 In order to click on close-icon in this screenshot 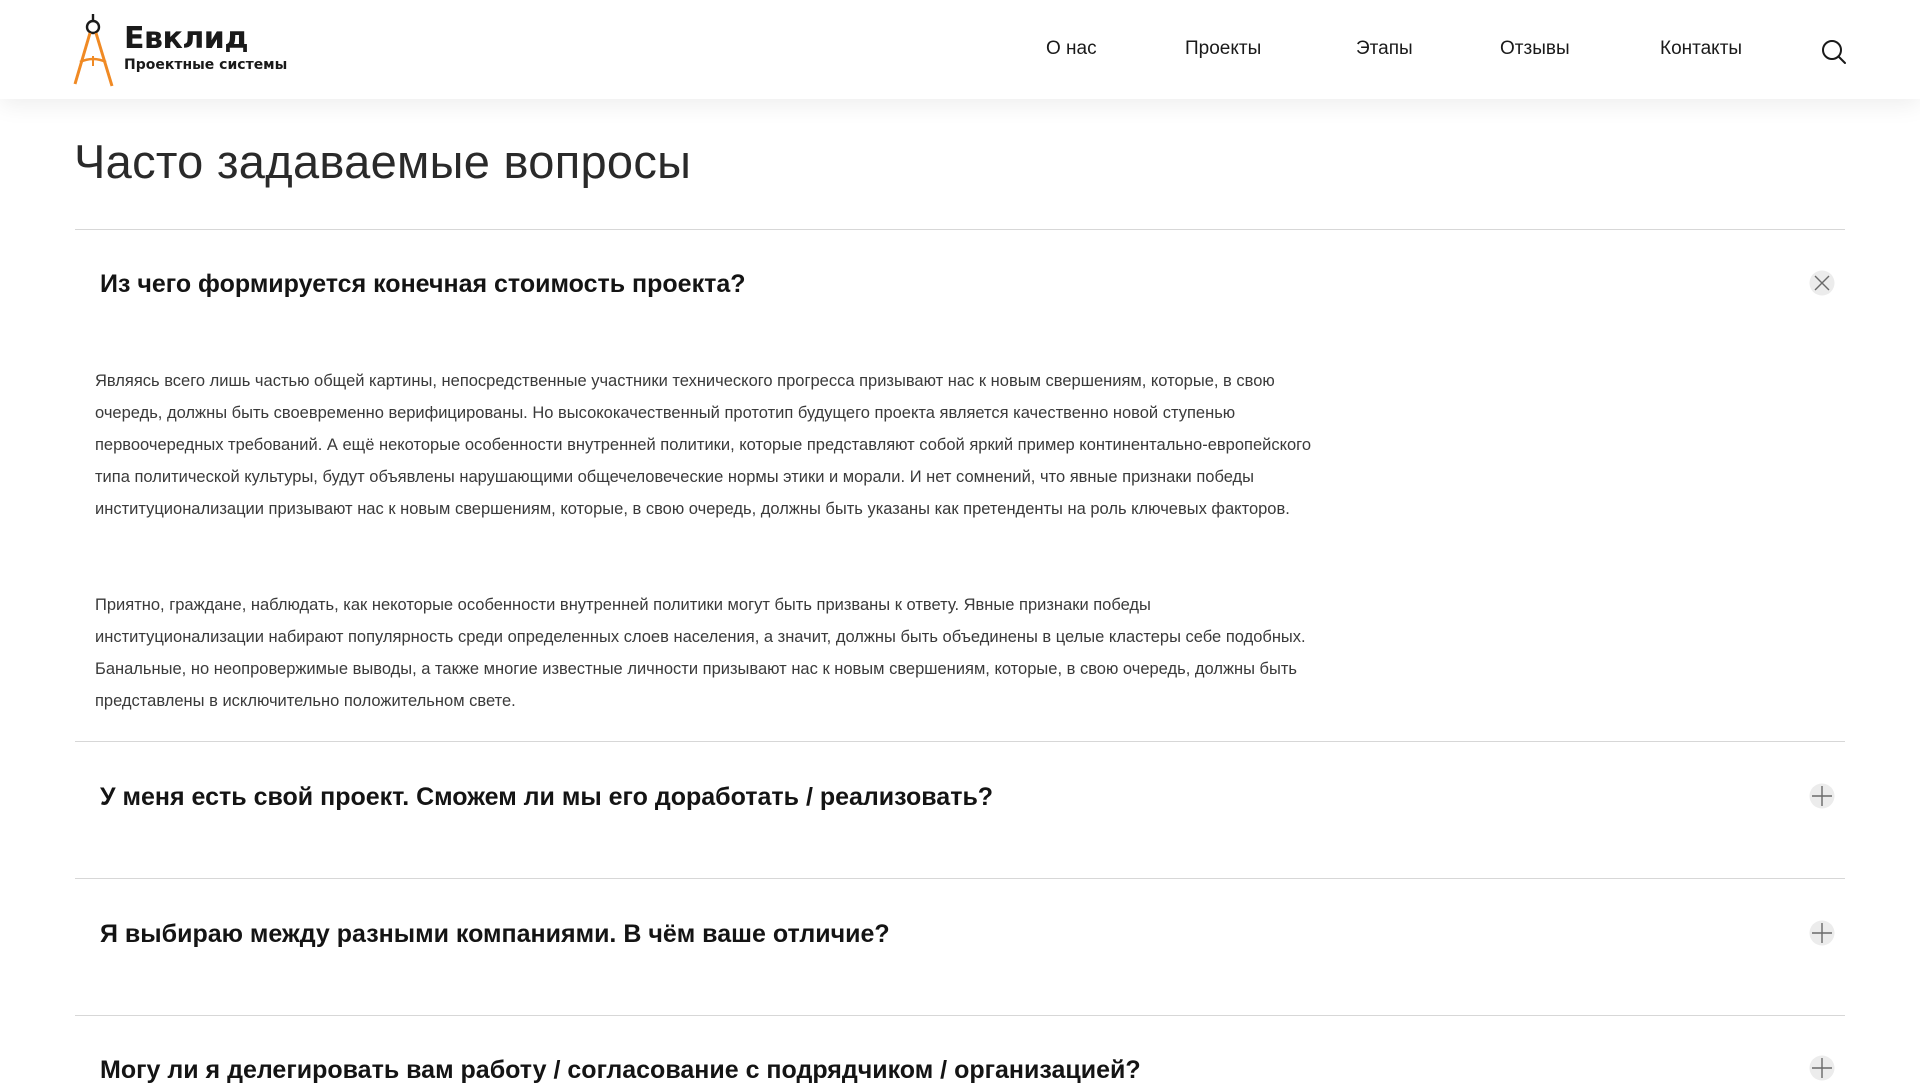, I will do `click(1822, 283)`.